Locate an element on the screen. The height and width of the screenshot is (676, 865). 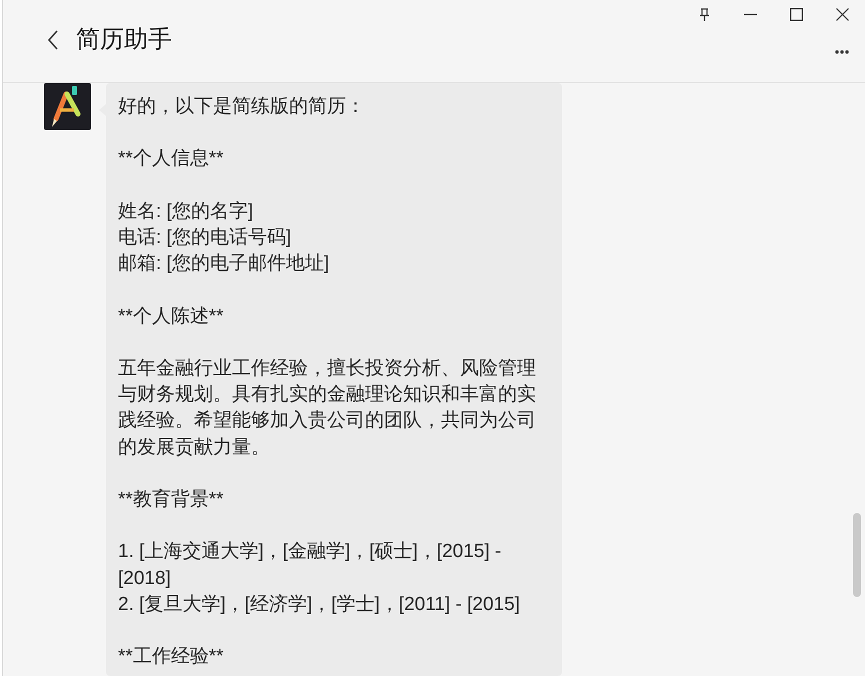
message-text: 姓名: [您的名字] is located at coordinates (186, 212).